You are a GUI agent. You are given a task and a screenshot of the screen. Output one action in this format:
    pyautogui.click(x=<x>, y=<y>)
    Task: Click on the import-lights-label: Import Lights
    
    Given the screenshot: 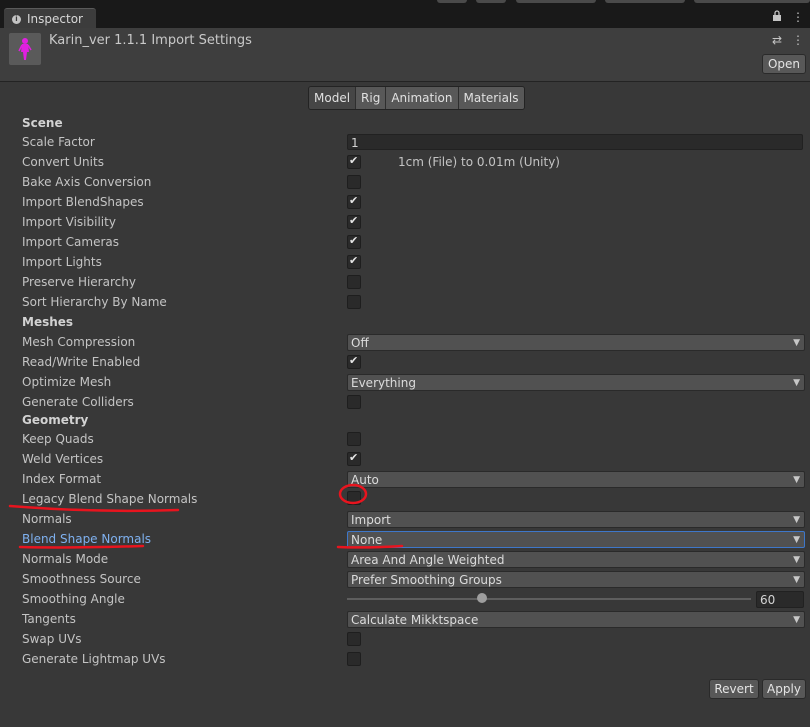 What is the action you would take?
    pyautogui.click(x=62, y=262)
    